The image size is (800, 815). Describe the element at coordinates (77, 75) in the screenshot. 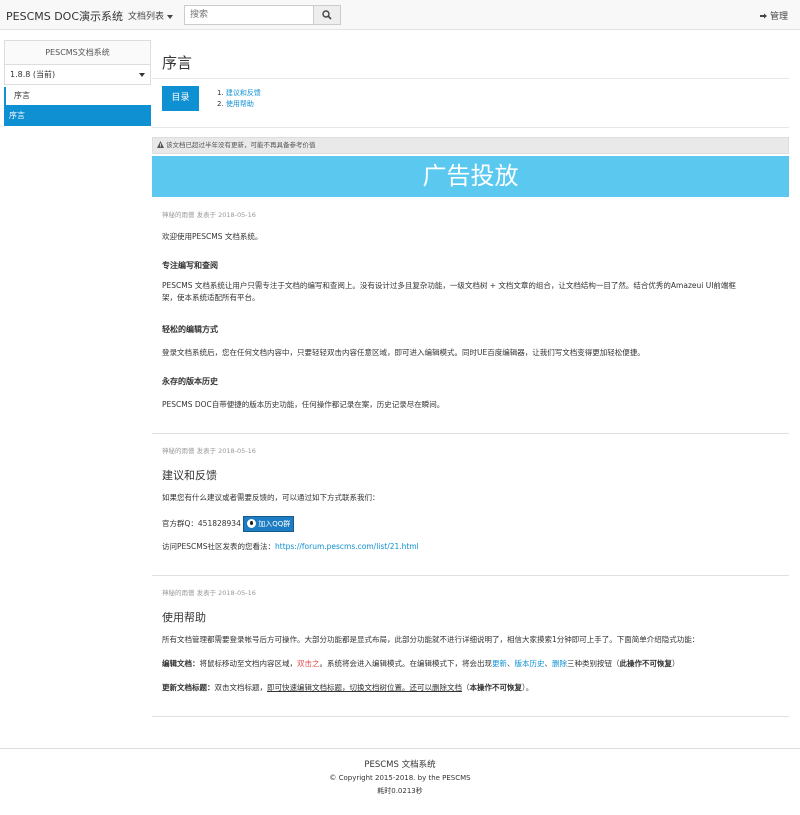

I see `version-select: 1.8.8 (当前)` at that location.